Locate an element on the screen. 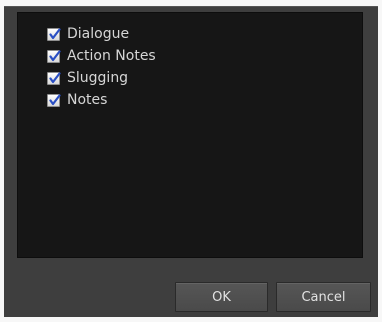 Image resolution: width=382 pixels, height=322 pixels. option-dialogue: Dialogue is located at coordinates (88, 34).